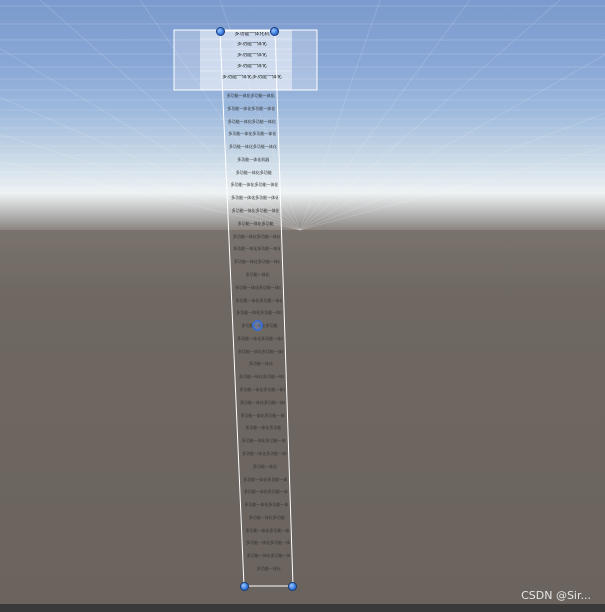 This screenshot has height=612, width=605. I want to click on body-text-line: 多功能一体化机器, so click(253, 159).